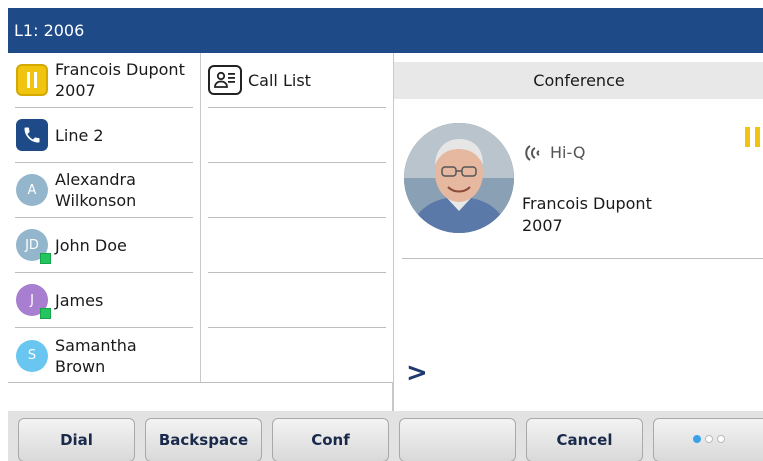 This screenshot has width=763, height=461. I want to click on line-key-line-2: Line 2, so click(104, 135).